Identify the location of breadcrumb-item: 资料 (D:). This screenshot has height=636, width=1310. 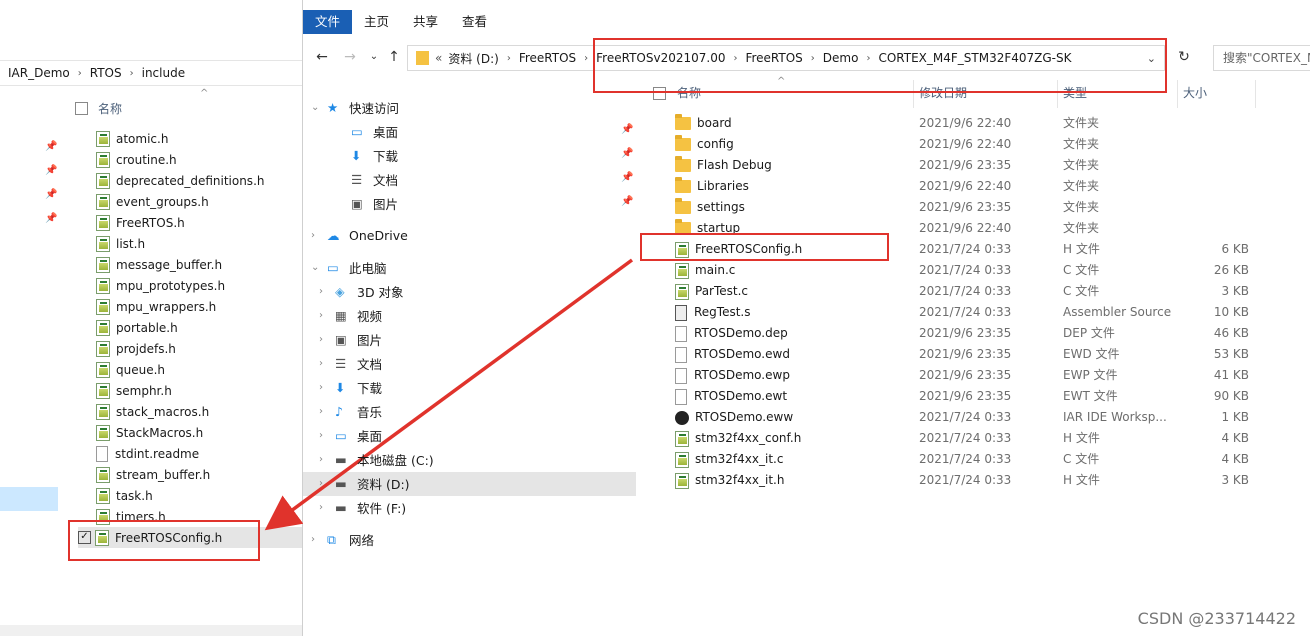
(472, 58).